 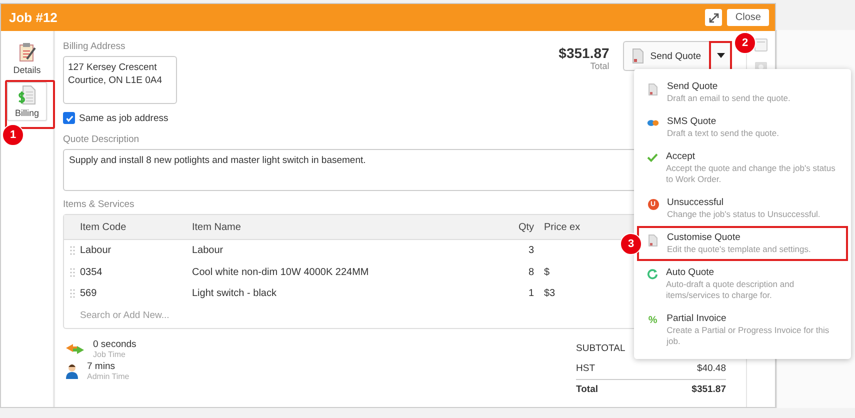 I want to click on checkbox-row: Same as job address, so click(x=311, y=118).